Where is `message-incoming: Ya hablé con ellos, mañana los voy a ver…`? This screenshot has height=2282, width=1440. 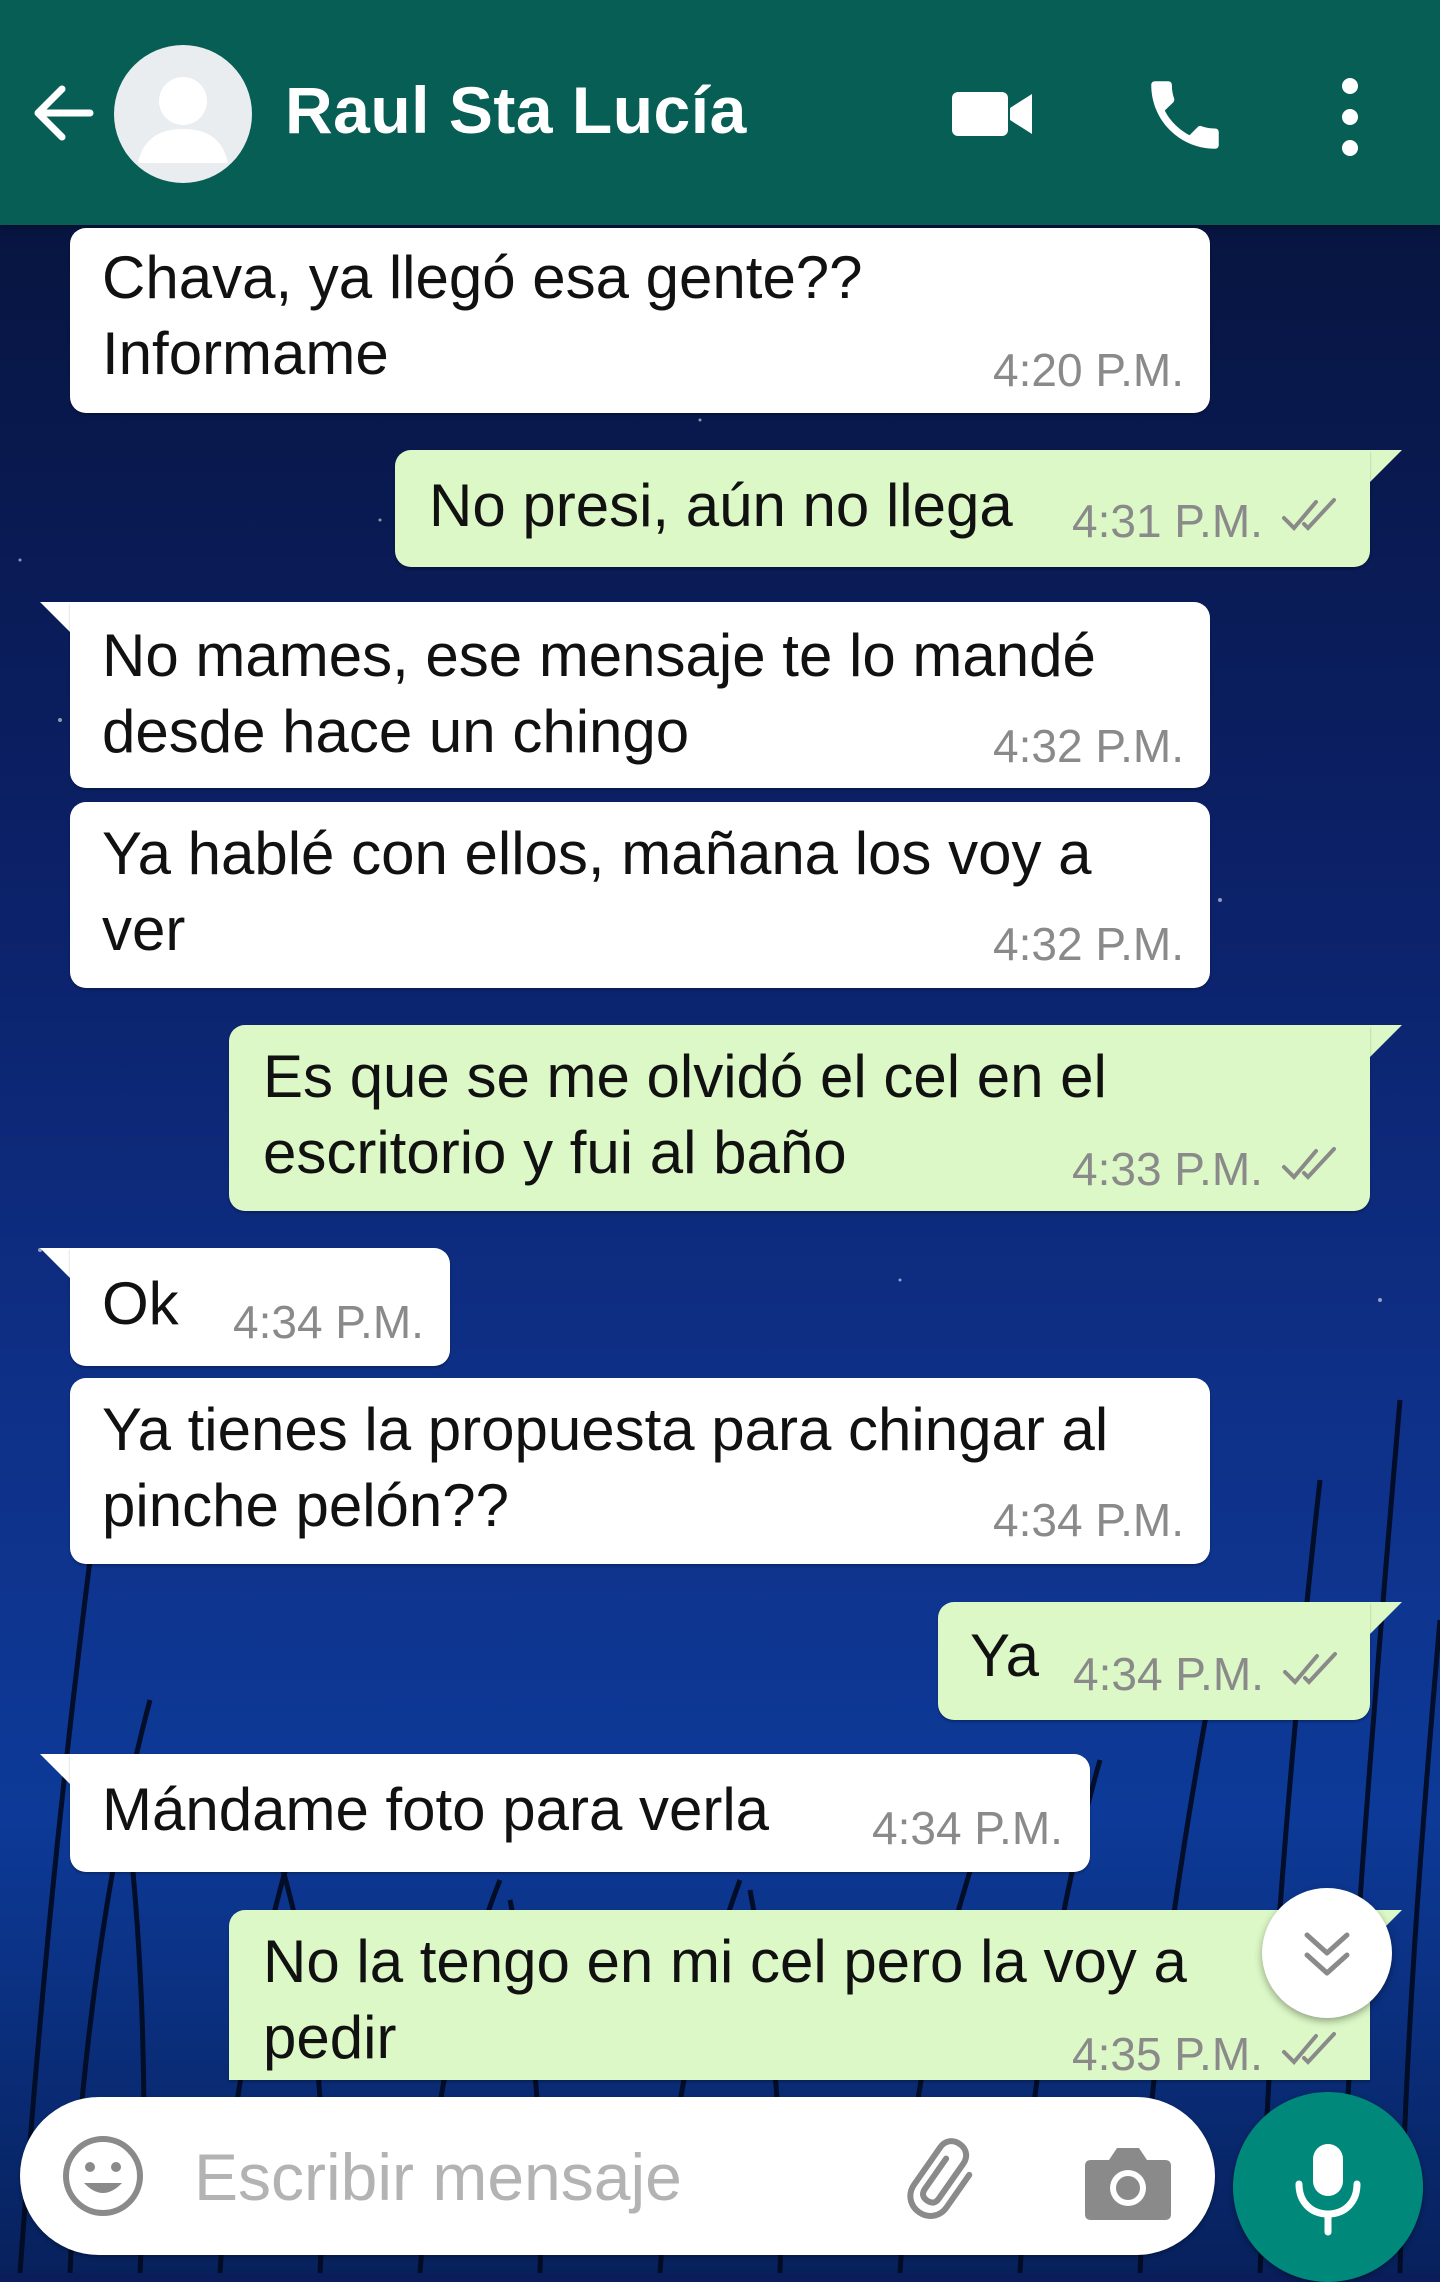
message-incoming: Ya hablé con ellos, mañana los voy a ver… is located at coordinates (640, 895).